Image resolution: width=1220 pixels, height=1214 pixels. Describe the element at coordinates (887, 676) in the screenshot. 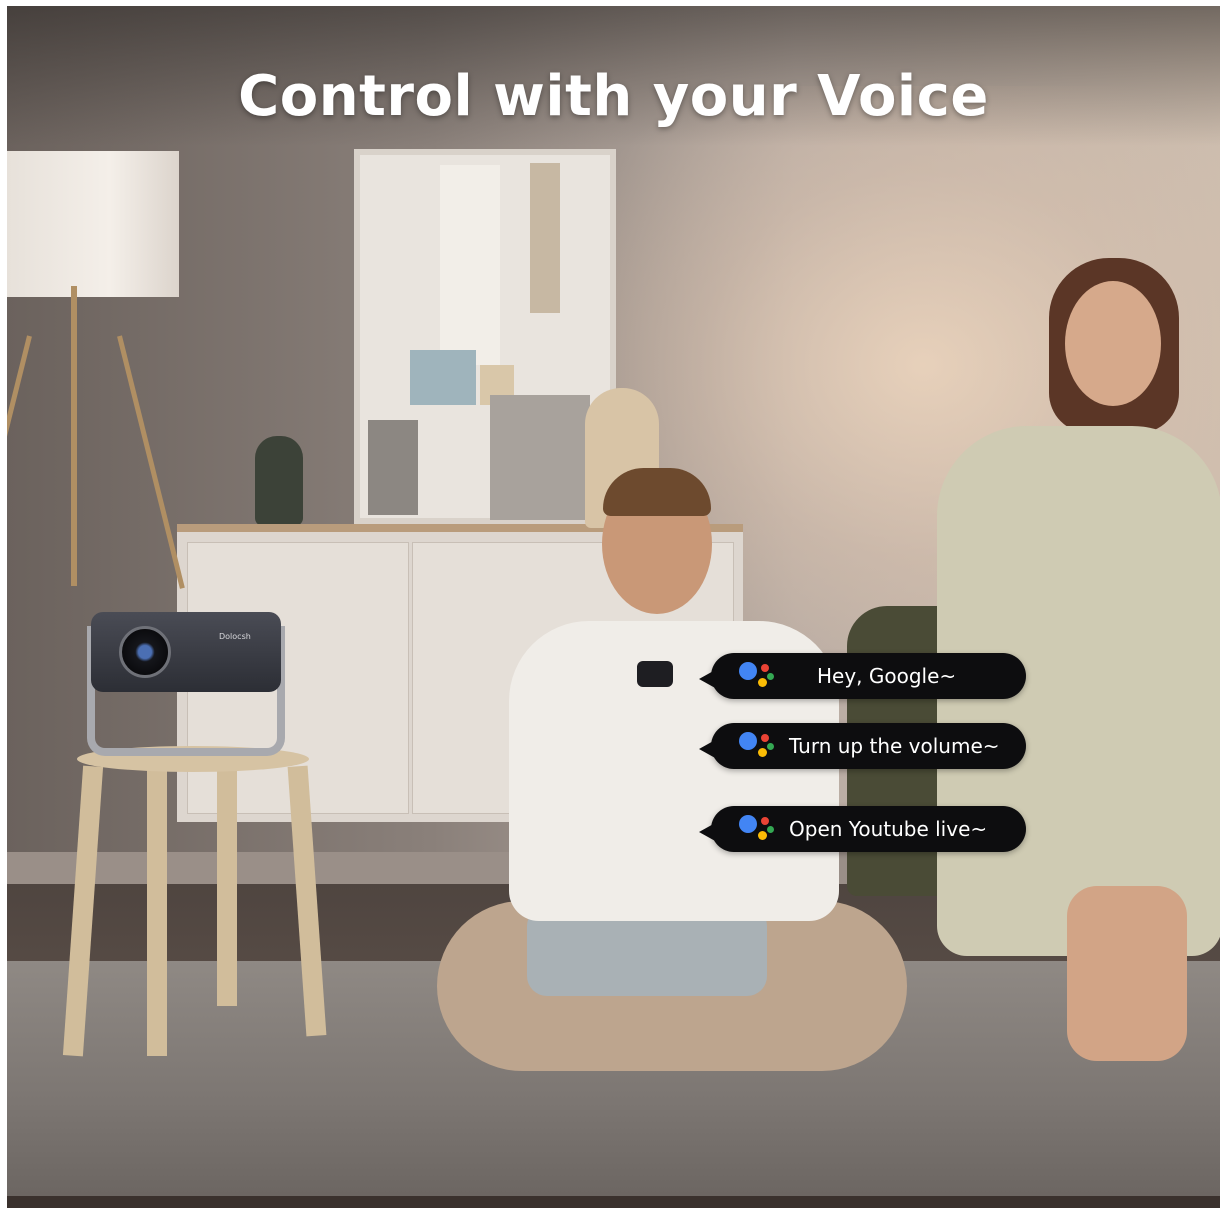

I see `voice-command-text: Hey, Google~` at that location.